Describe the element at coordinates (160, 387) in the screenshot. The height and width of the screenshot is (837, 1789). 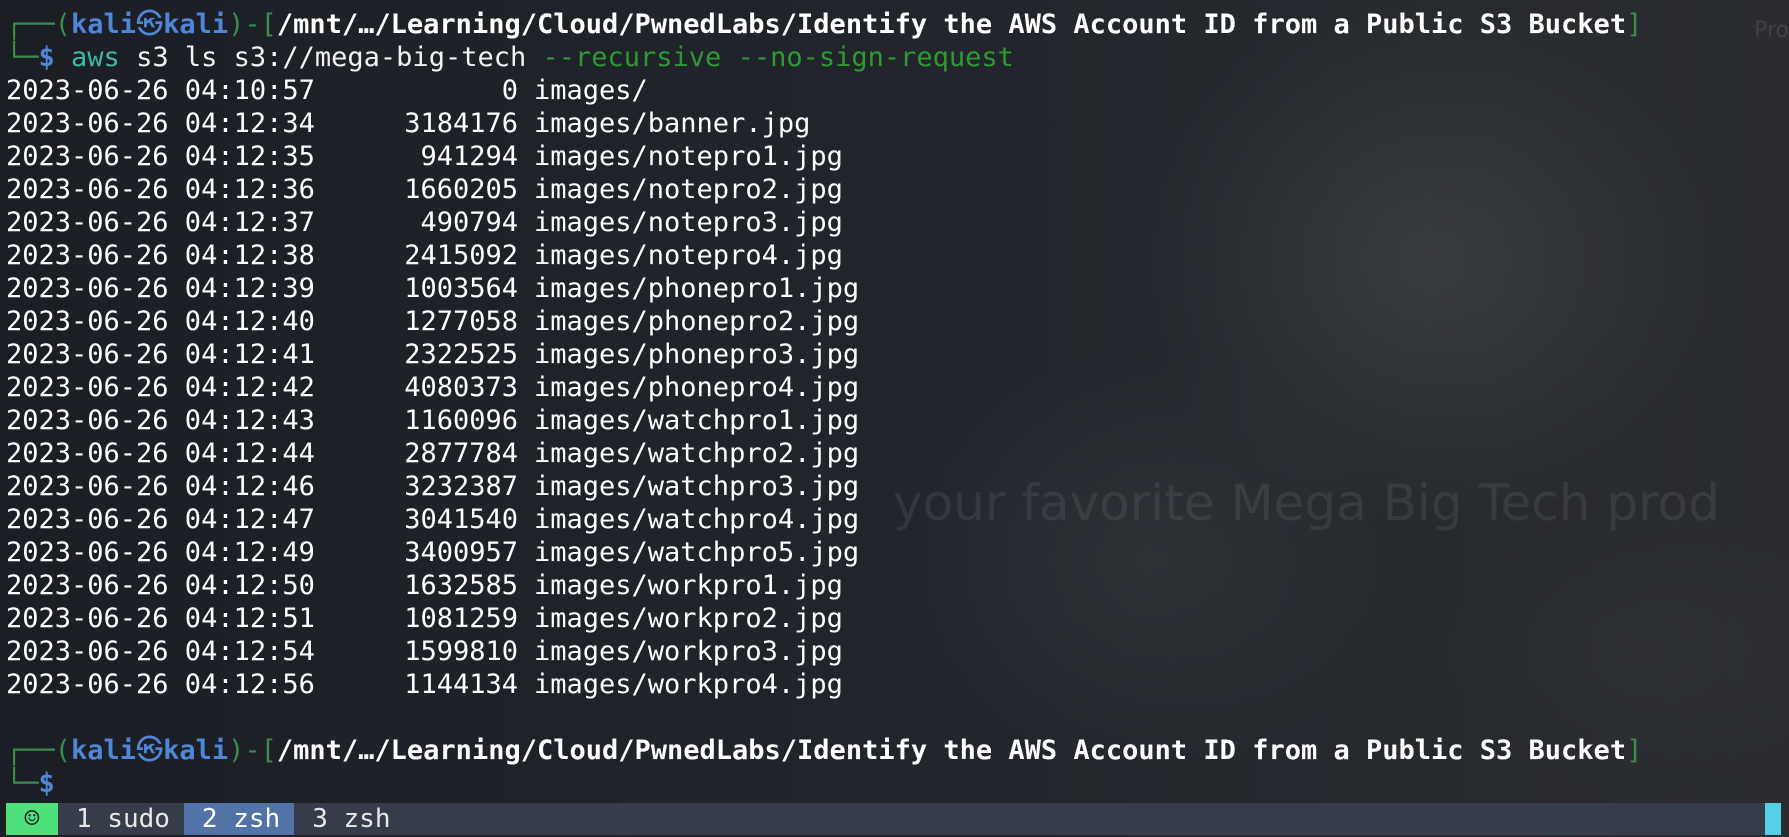
I see `listing-date: 2023-06-26 04:12:42` at that location.